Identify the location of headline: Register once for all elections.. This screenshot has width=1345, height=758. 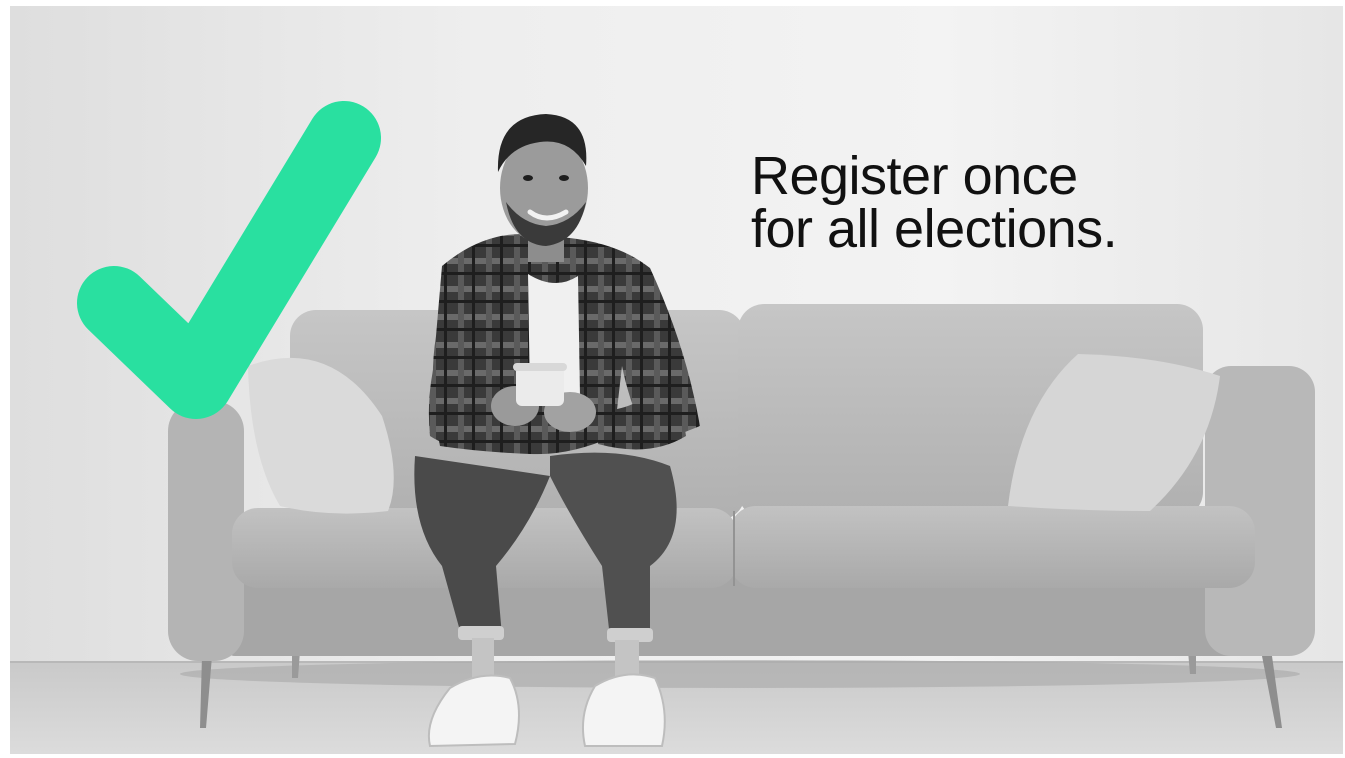
(934, 202).